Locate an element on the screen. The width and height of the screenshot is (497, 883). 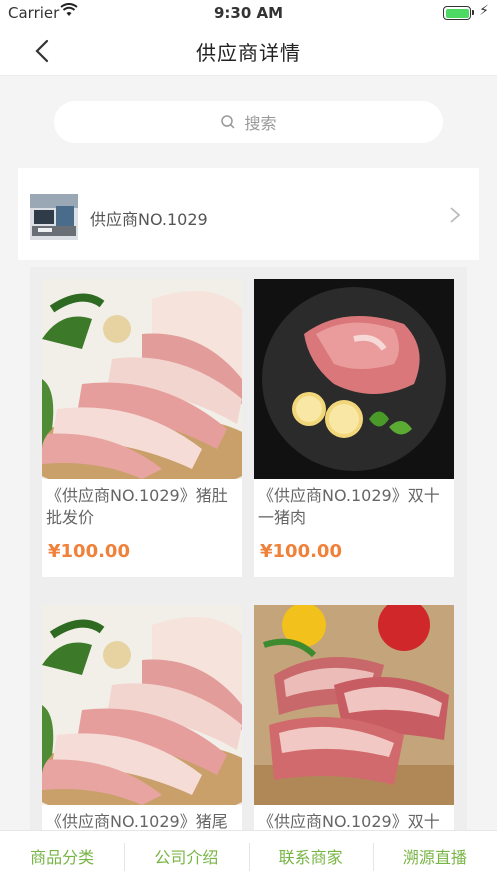
product-title: 《供应商NO.1029》双十一猪肉 is located at coordinates (349, 506).